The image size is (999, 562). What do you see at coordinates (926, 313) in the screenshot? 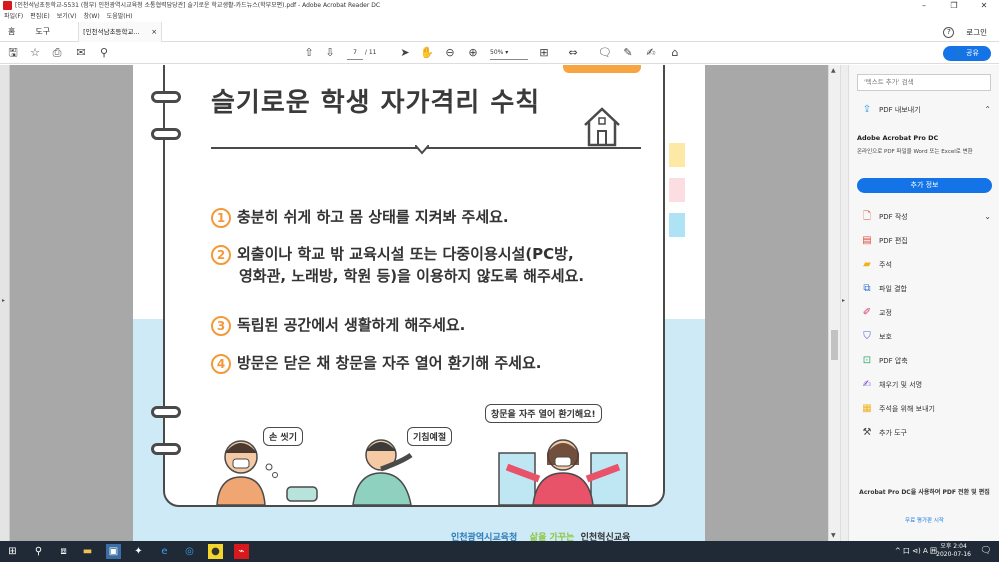
I see `tool-proofread: ✐ 교정` at bounding box center [926, 313].